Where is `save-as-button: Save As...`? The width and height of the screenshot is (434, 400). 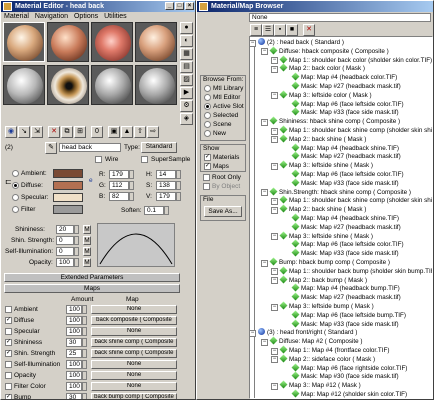 save-as-button: Save As... is located at coordinates (223, 211).